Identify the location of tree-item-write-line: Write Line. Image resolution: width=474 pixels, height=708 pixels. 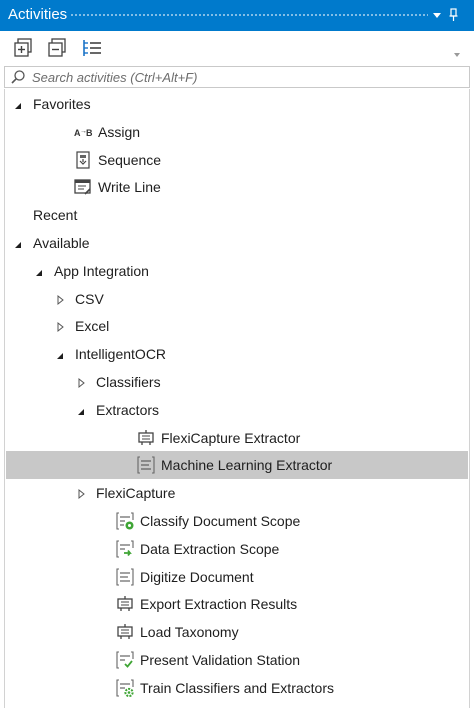
(237, 187).